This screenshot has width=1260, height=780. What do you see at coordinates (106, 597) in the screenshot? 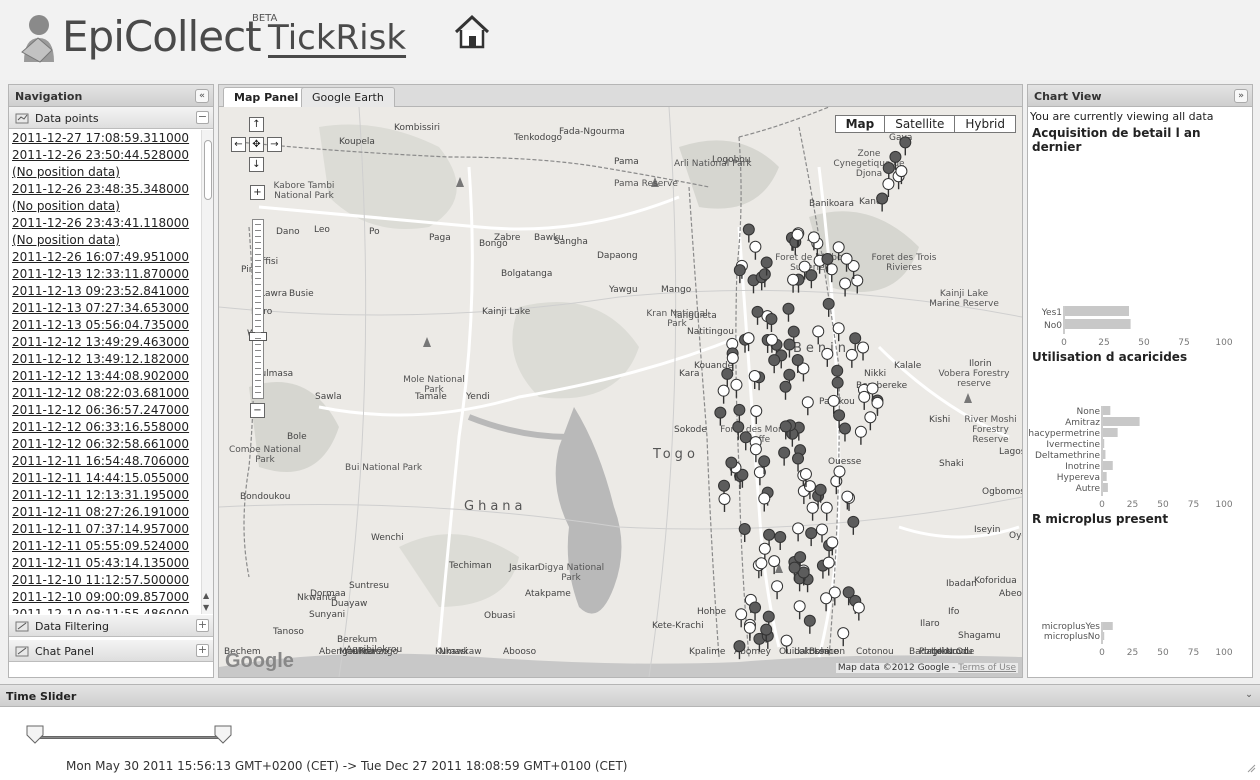
I see `data-point-item: 2011-12-10 09:00:09.857000` at bounding box center [106, 597].